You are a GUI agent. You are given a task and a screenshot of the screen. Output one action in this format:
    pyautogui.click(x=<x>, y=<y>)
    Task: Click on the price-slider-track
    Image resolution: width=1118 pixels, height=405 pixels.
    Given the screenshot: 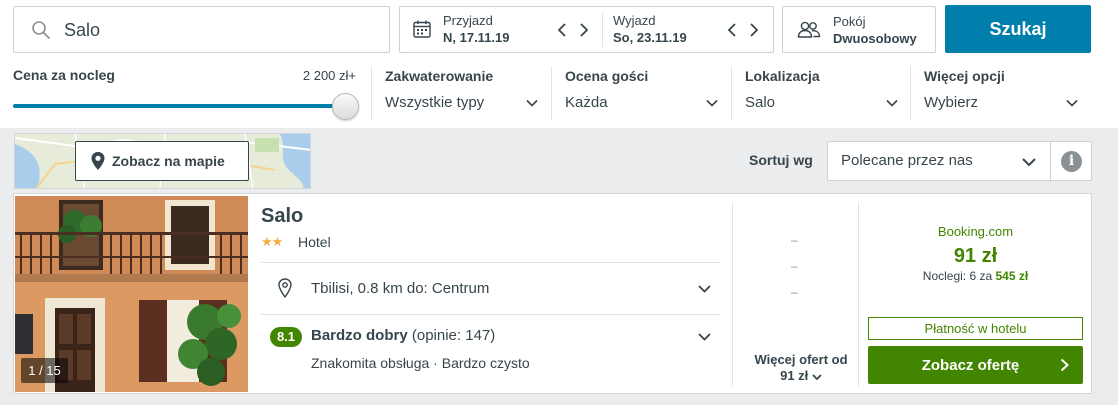 What is the action you would take?
    pyautogui.click(x=178, y=106)
    